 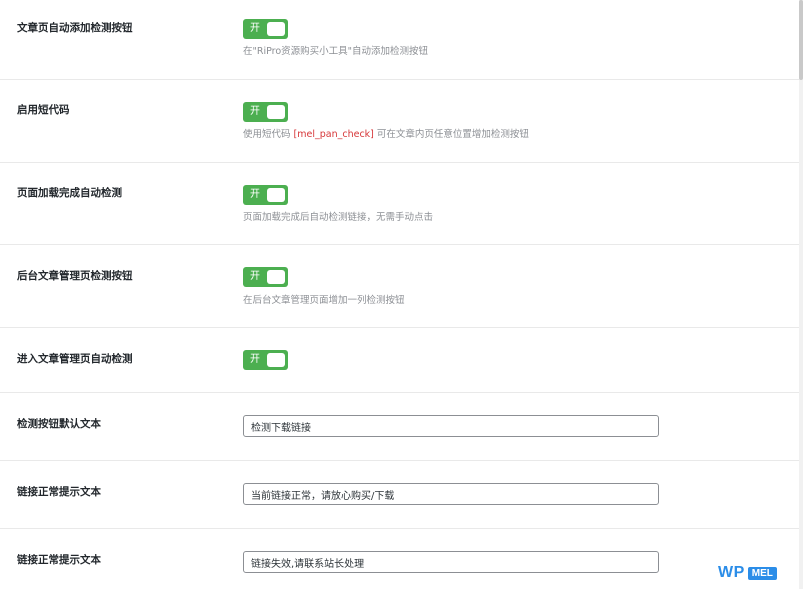 What do you see at coordinates (801, 40) in the screenshot?
I see `scrollbar-thumb` at bounding box center [801, 40].